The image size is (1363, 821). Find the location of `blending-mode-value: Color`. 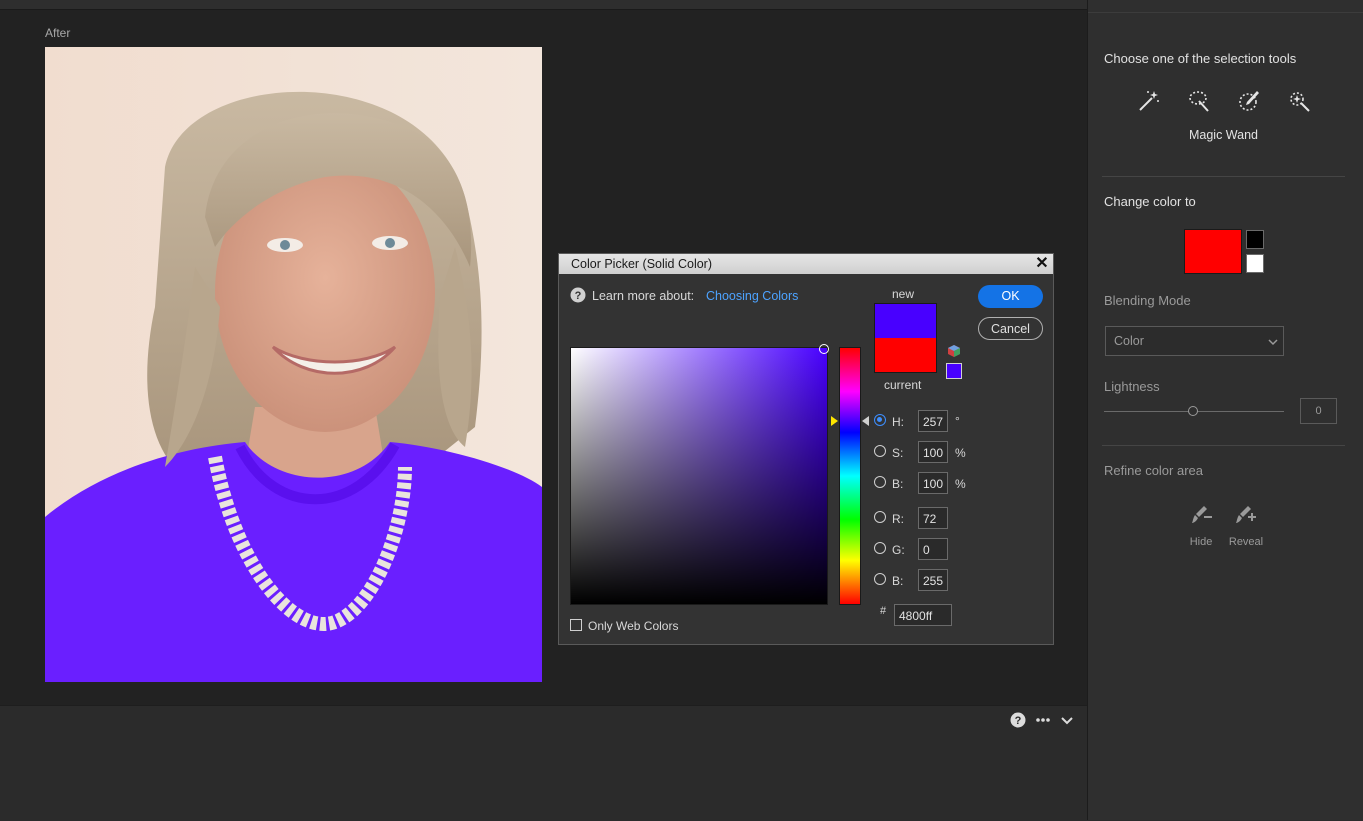

blending-mode-value: Color is located at coordinates (1129, 341).